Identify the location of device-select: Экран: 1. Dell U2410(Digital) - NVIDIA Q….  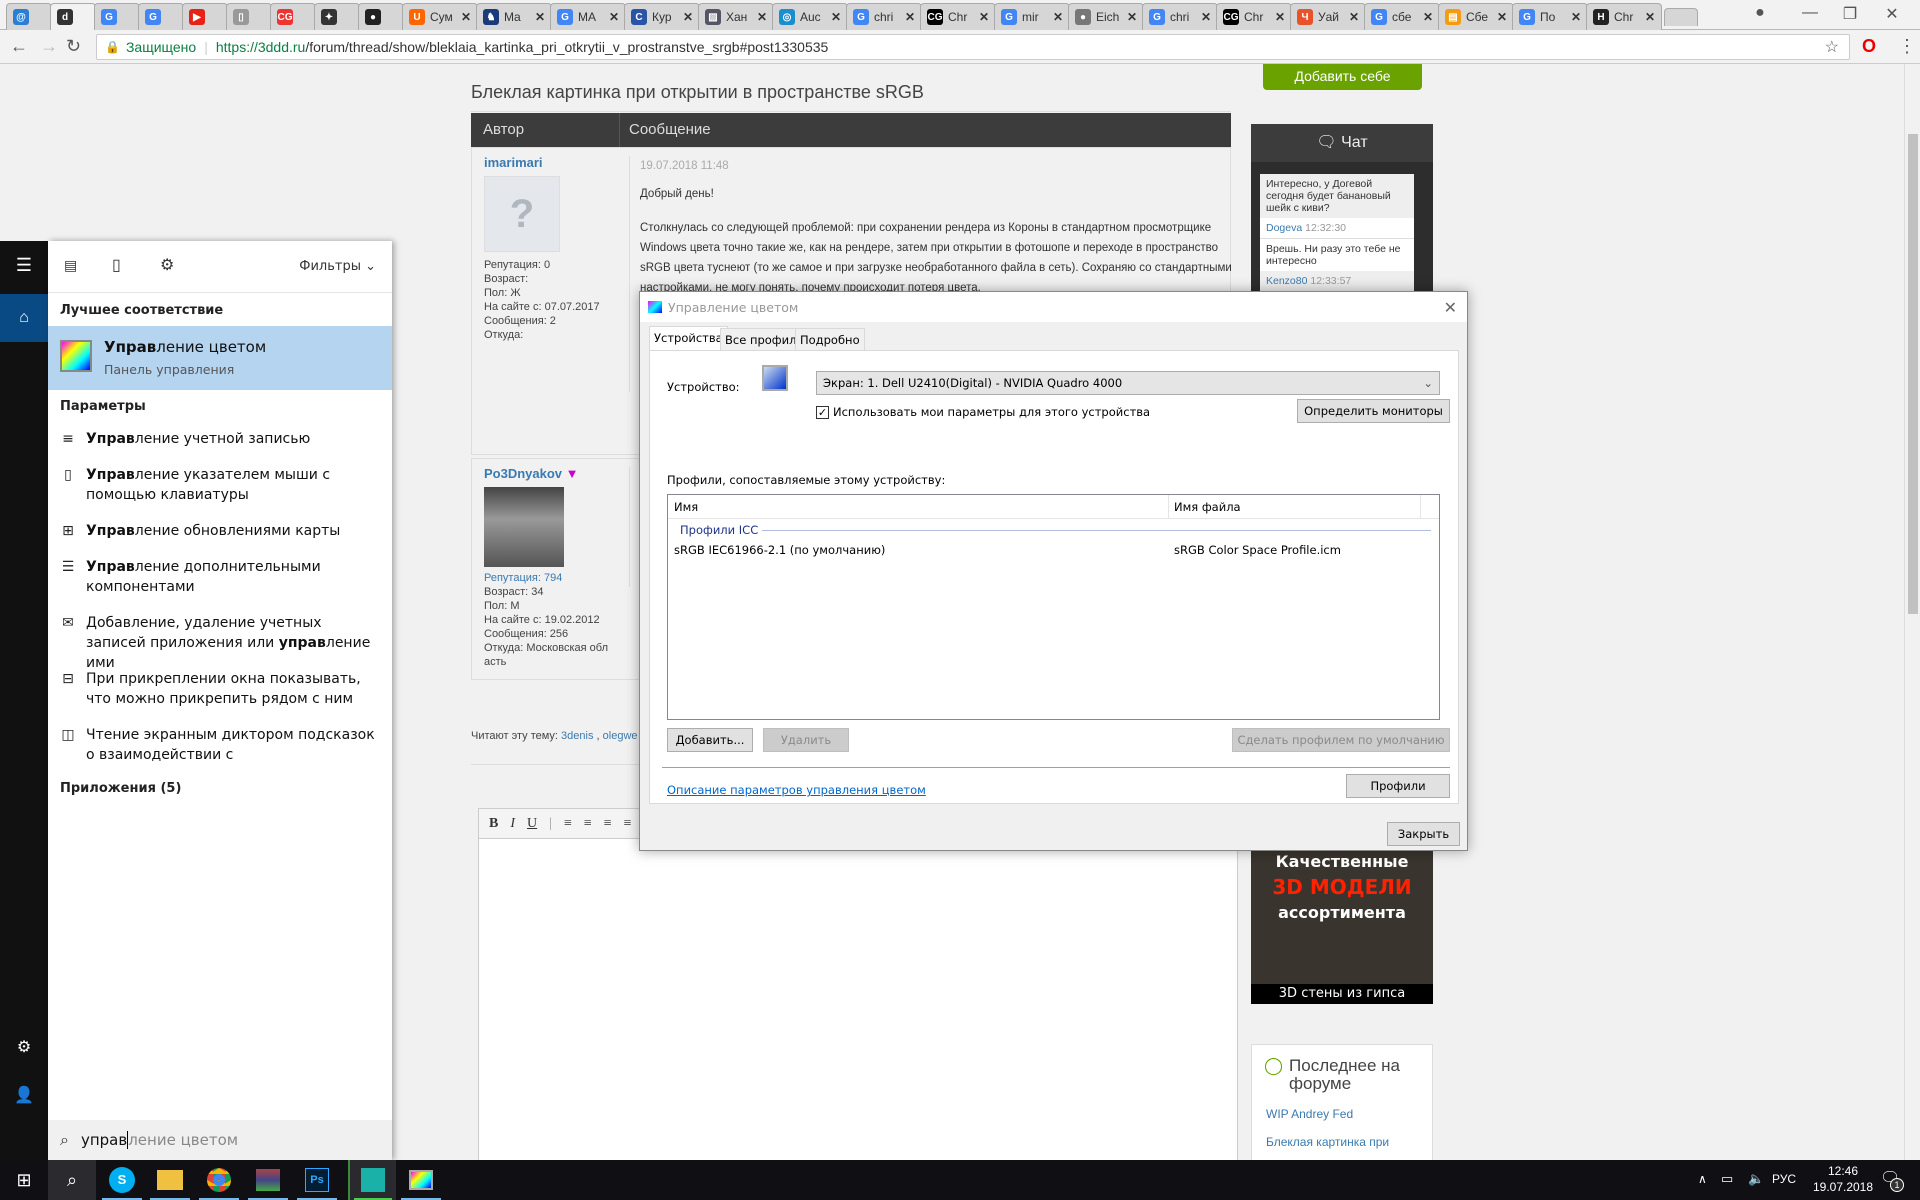
(1128, 383).